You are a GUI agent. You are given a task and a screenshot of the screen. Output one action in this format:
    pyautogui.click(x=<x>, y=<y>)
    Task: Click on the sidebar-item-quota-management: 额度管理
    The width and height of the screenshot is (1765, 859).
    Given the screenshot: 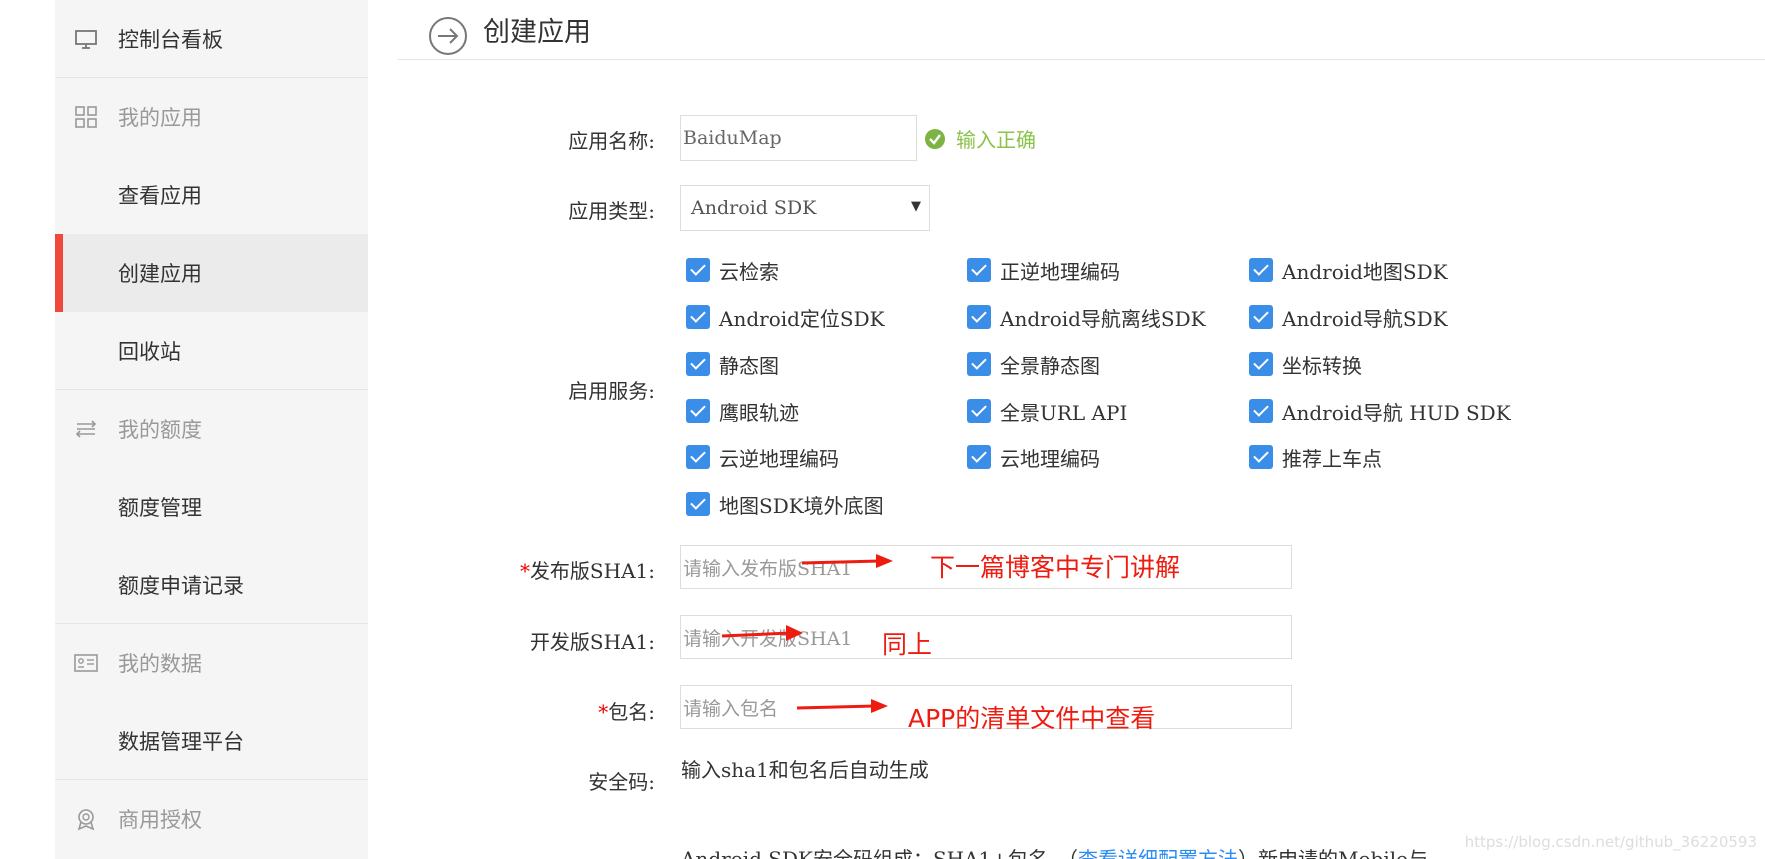 What is the action you would take?
    pyautogui.click(x=211, y=507)
    